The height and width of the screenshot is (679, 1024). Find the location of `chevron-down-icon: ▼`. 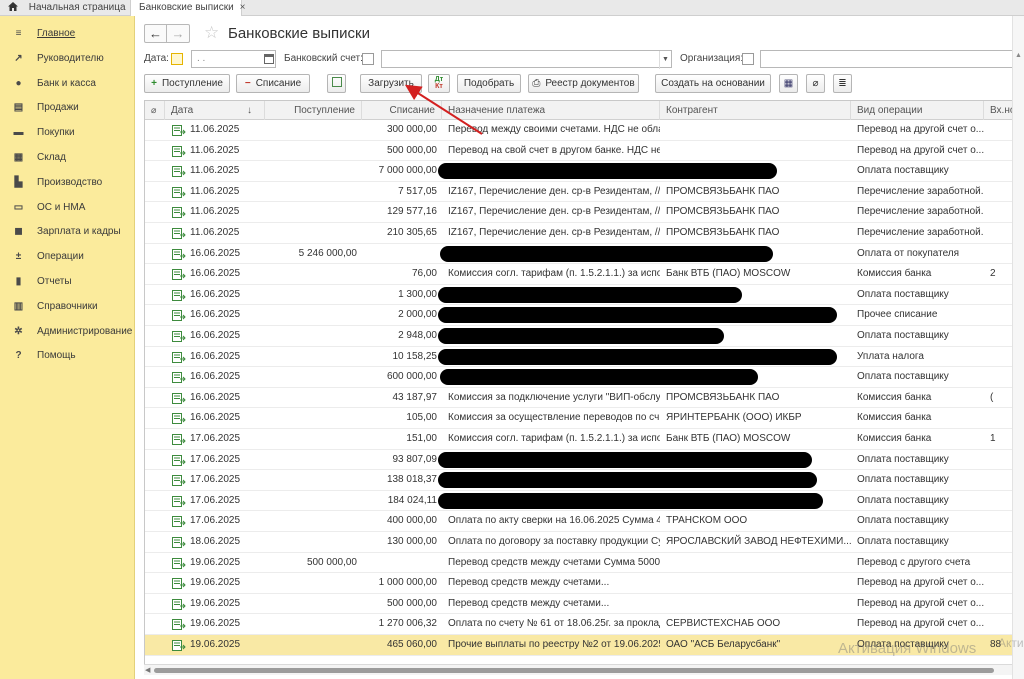

chevron-down-icon: ▼ is located at coordinates (665, 60).